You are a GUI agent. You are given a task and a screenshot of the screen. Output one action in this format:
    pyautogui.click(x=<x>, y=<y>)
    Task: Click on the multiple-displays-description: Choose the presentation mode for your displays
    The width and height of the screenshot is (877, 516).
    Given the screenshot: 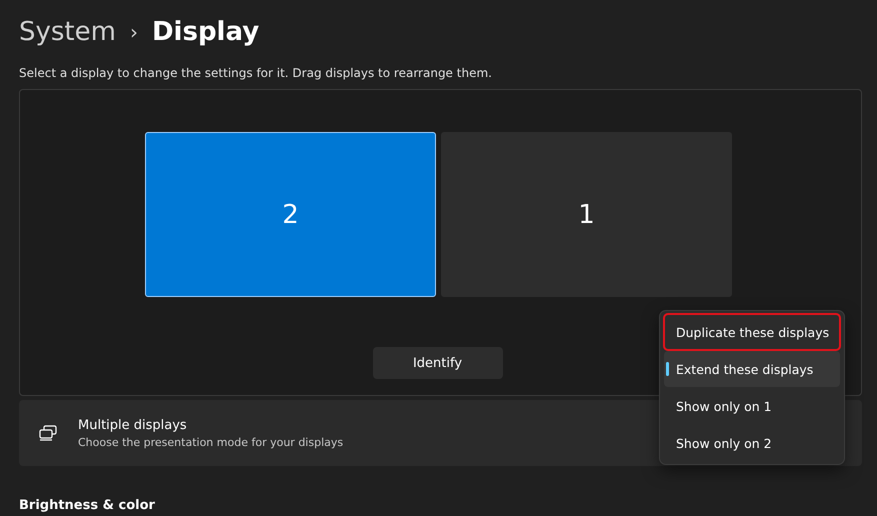 What is the action you would take?
    pyautogui.click(x=211, y=442)
    